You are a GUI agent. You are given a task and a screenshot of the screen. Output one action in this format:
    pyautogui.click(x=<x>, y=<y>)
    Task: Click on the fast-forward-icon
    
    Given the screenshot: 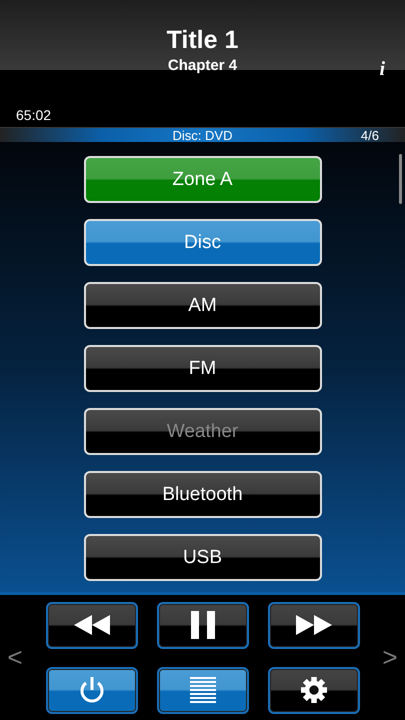 What is the action you would take?
    pyautogui.click(x=314, y=625)
    